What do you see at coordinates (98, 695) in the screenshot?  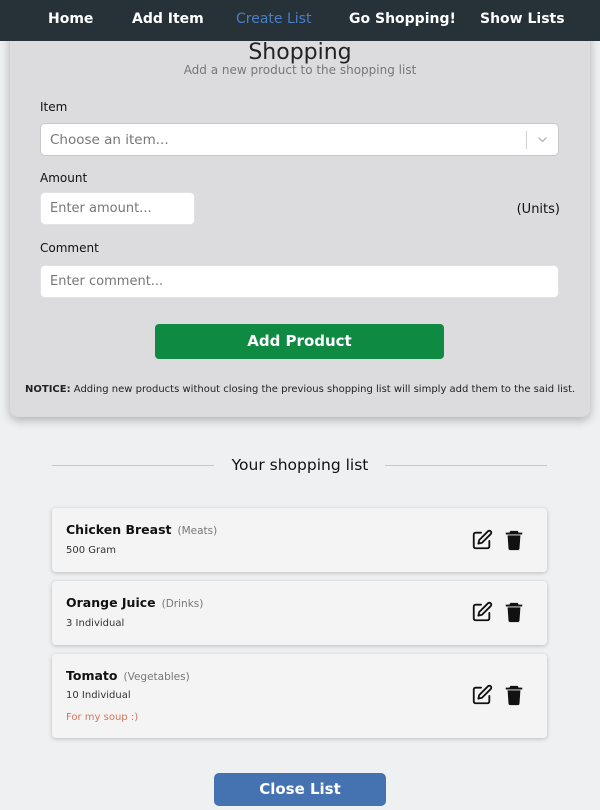 I see `item-quantity: 10 Individual` at bounding box center [98, 695].